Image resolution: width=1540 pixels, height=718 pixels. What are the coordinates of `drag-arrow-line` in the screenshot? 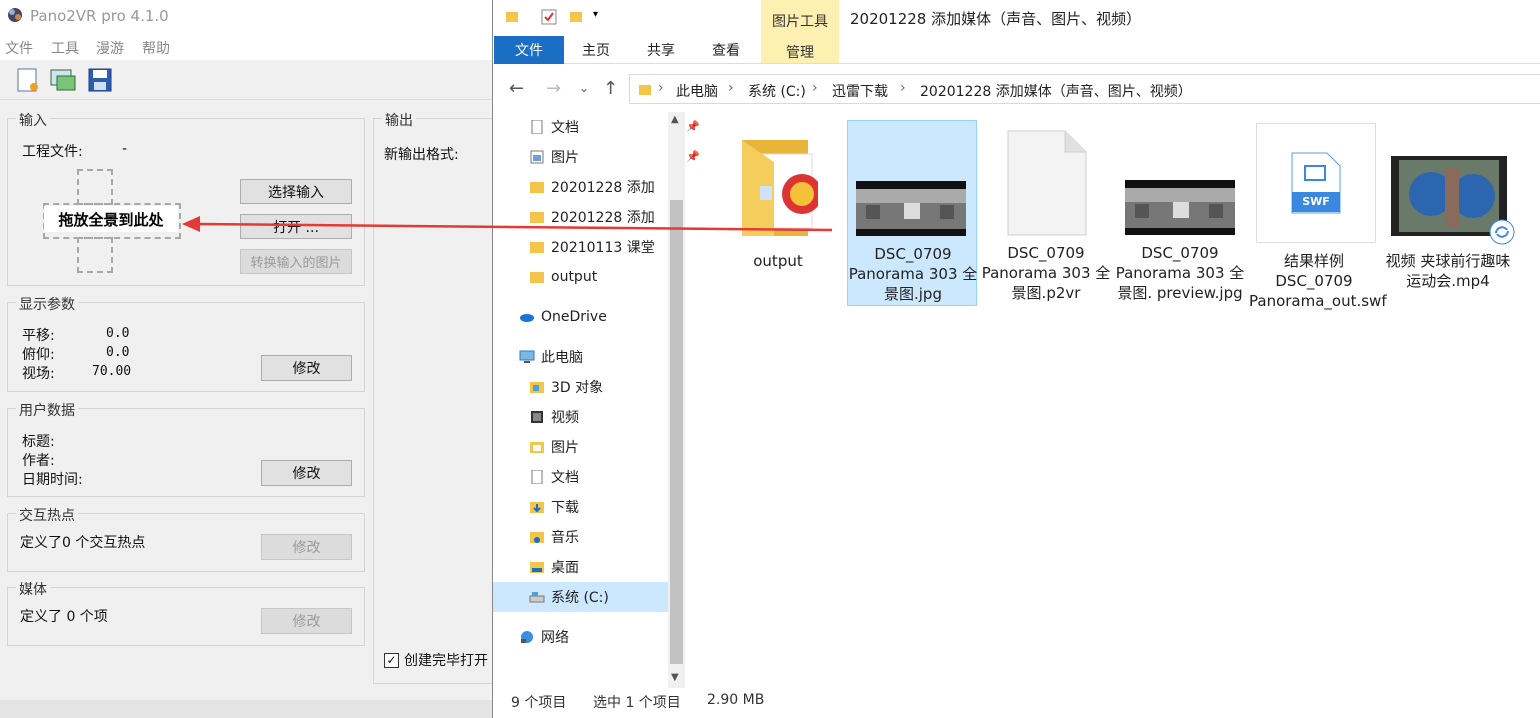 It's located at (514, 227).